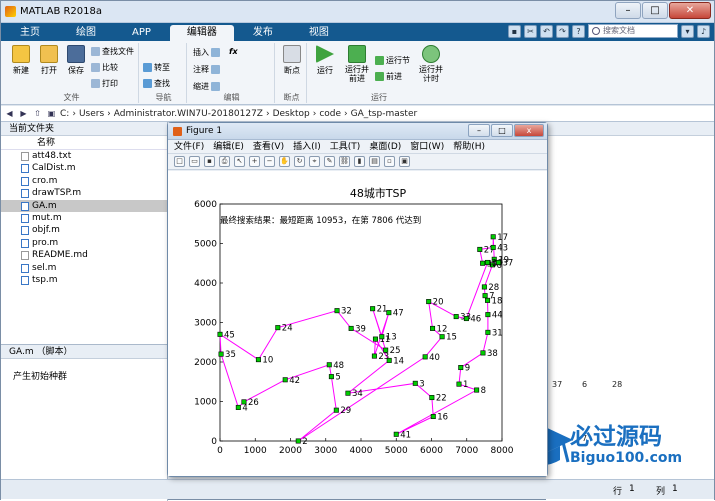 The image size is (715, 501). Describe the element at coordinates (497, 333) in the screenshot. I see `city-label: 31` at that location.